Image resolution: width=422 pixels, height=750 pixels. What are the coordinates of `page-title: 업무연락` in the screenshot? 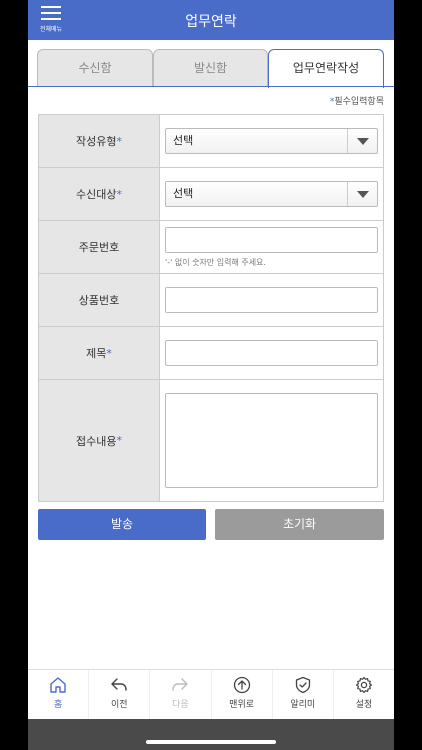 It's located at (211, 22).